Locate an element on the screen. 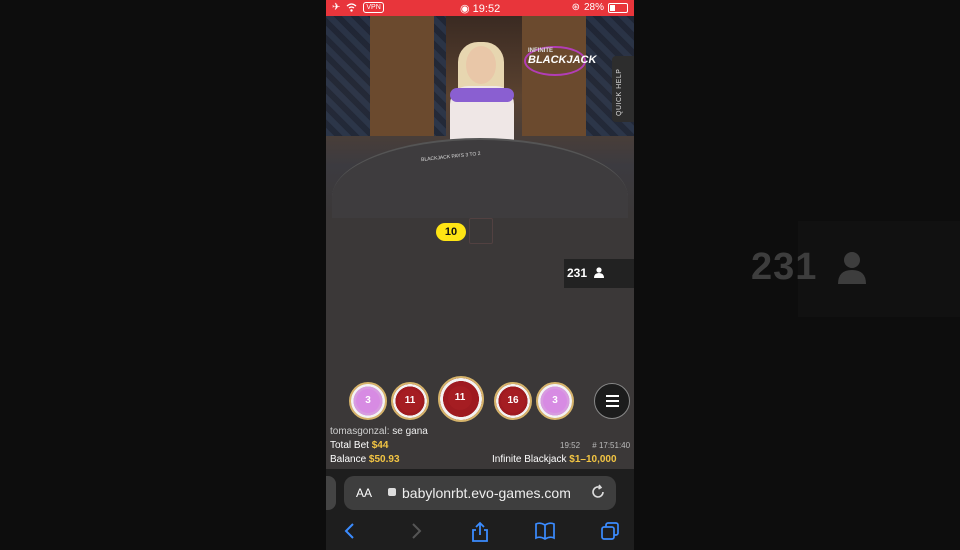  game-logo: INFINITE BLACKJACK is located at coordinates (560, 61).